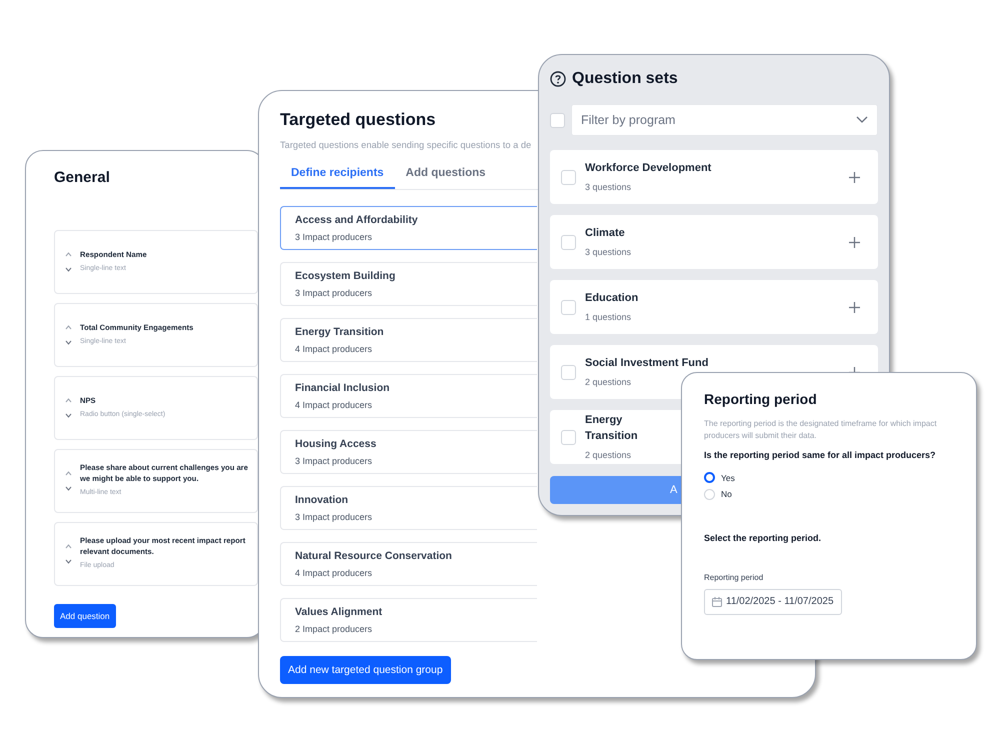 The height and width of the screenshot is (750, 1000). I want to click on question-set-item: Energy Transition 2 questions, so click(615, 437).